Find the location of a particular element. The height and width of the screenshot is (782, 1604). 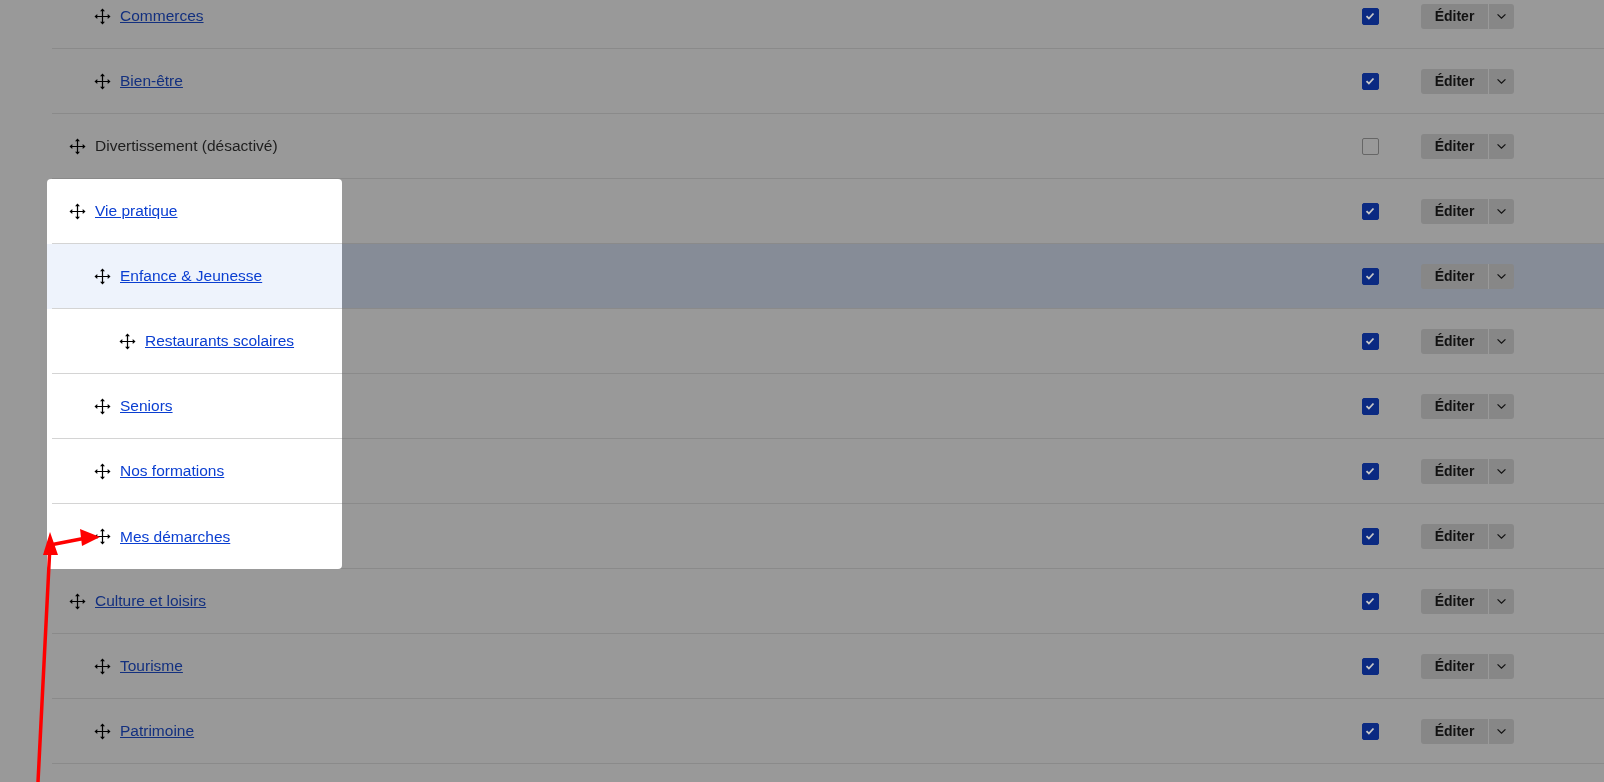

menu-link: Commerces is located at coordinates (162, 16).